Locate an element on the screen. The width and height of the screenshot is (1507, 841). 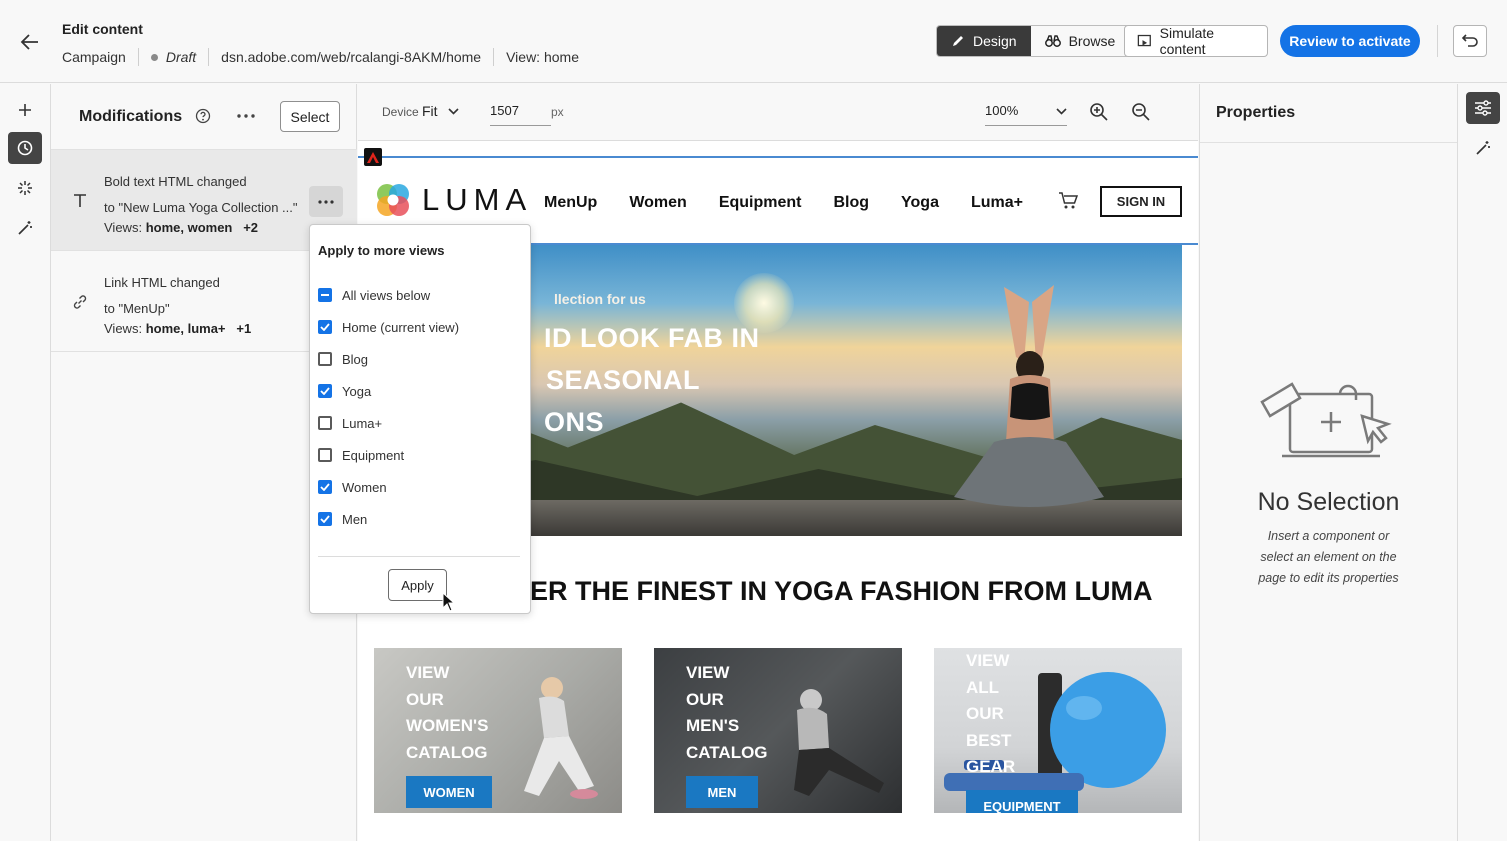
simulate-icon is located at coordinates (1144, 40).